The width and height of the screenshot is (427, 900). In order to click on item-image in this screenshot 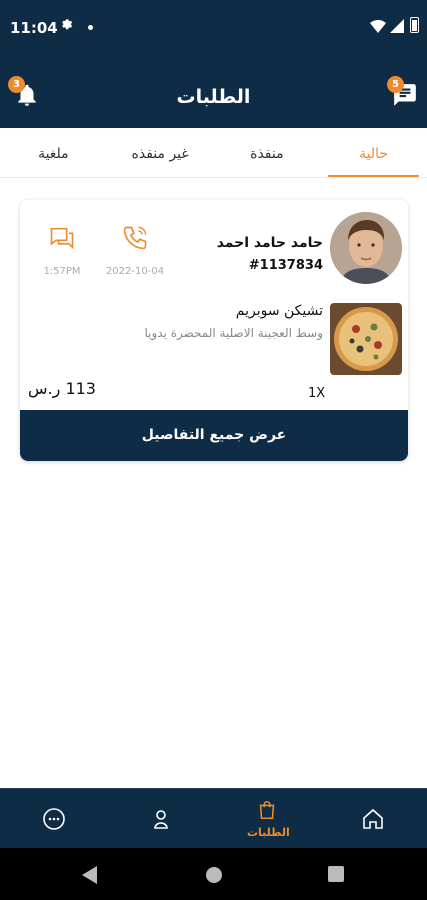, I will do `click(366, 339)`.